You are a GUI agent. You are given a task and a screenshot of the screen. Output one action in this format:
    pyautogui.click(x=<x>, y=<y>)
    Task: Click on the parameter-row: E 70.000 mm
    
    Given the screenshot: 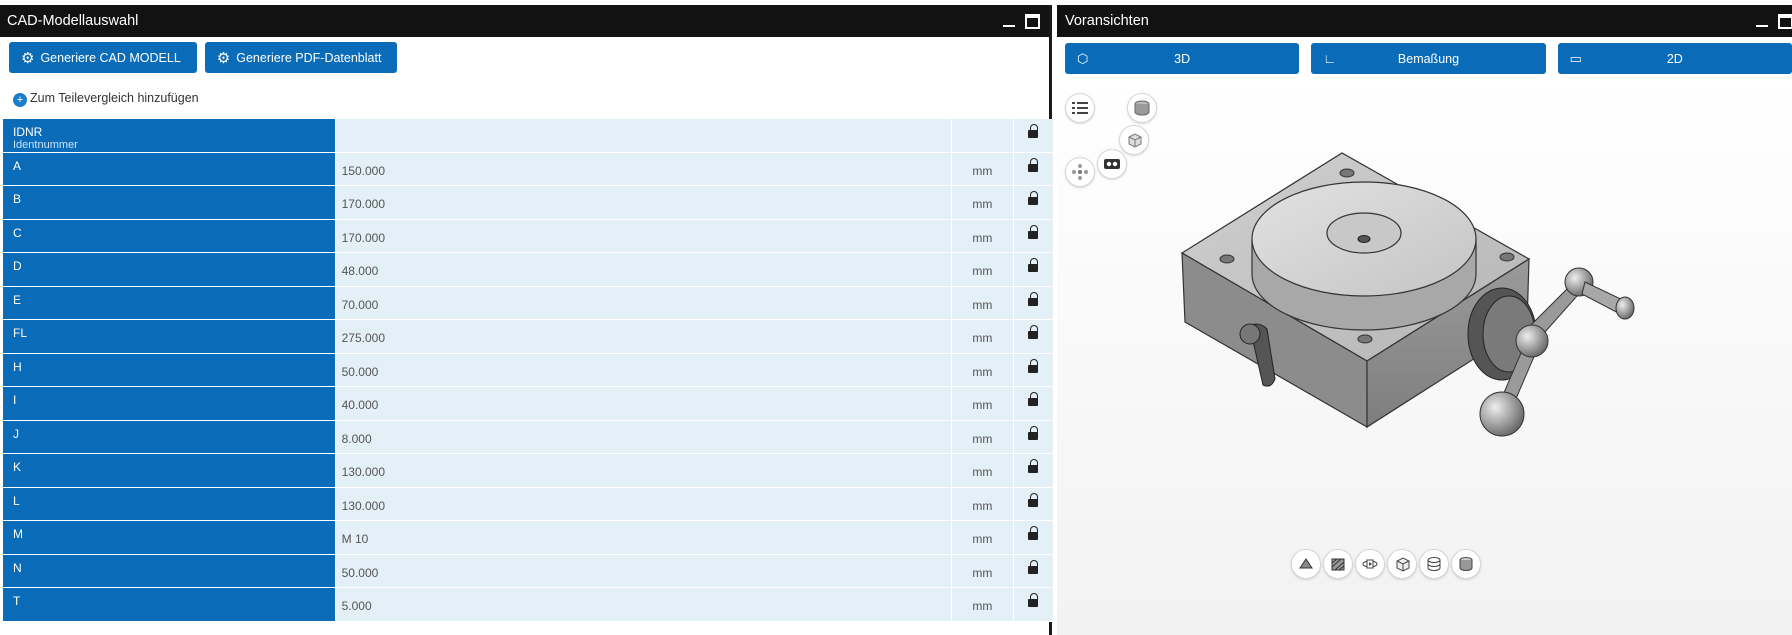 What is the action you would take?
    pyautogui.click(x=528, y=303)
    